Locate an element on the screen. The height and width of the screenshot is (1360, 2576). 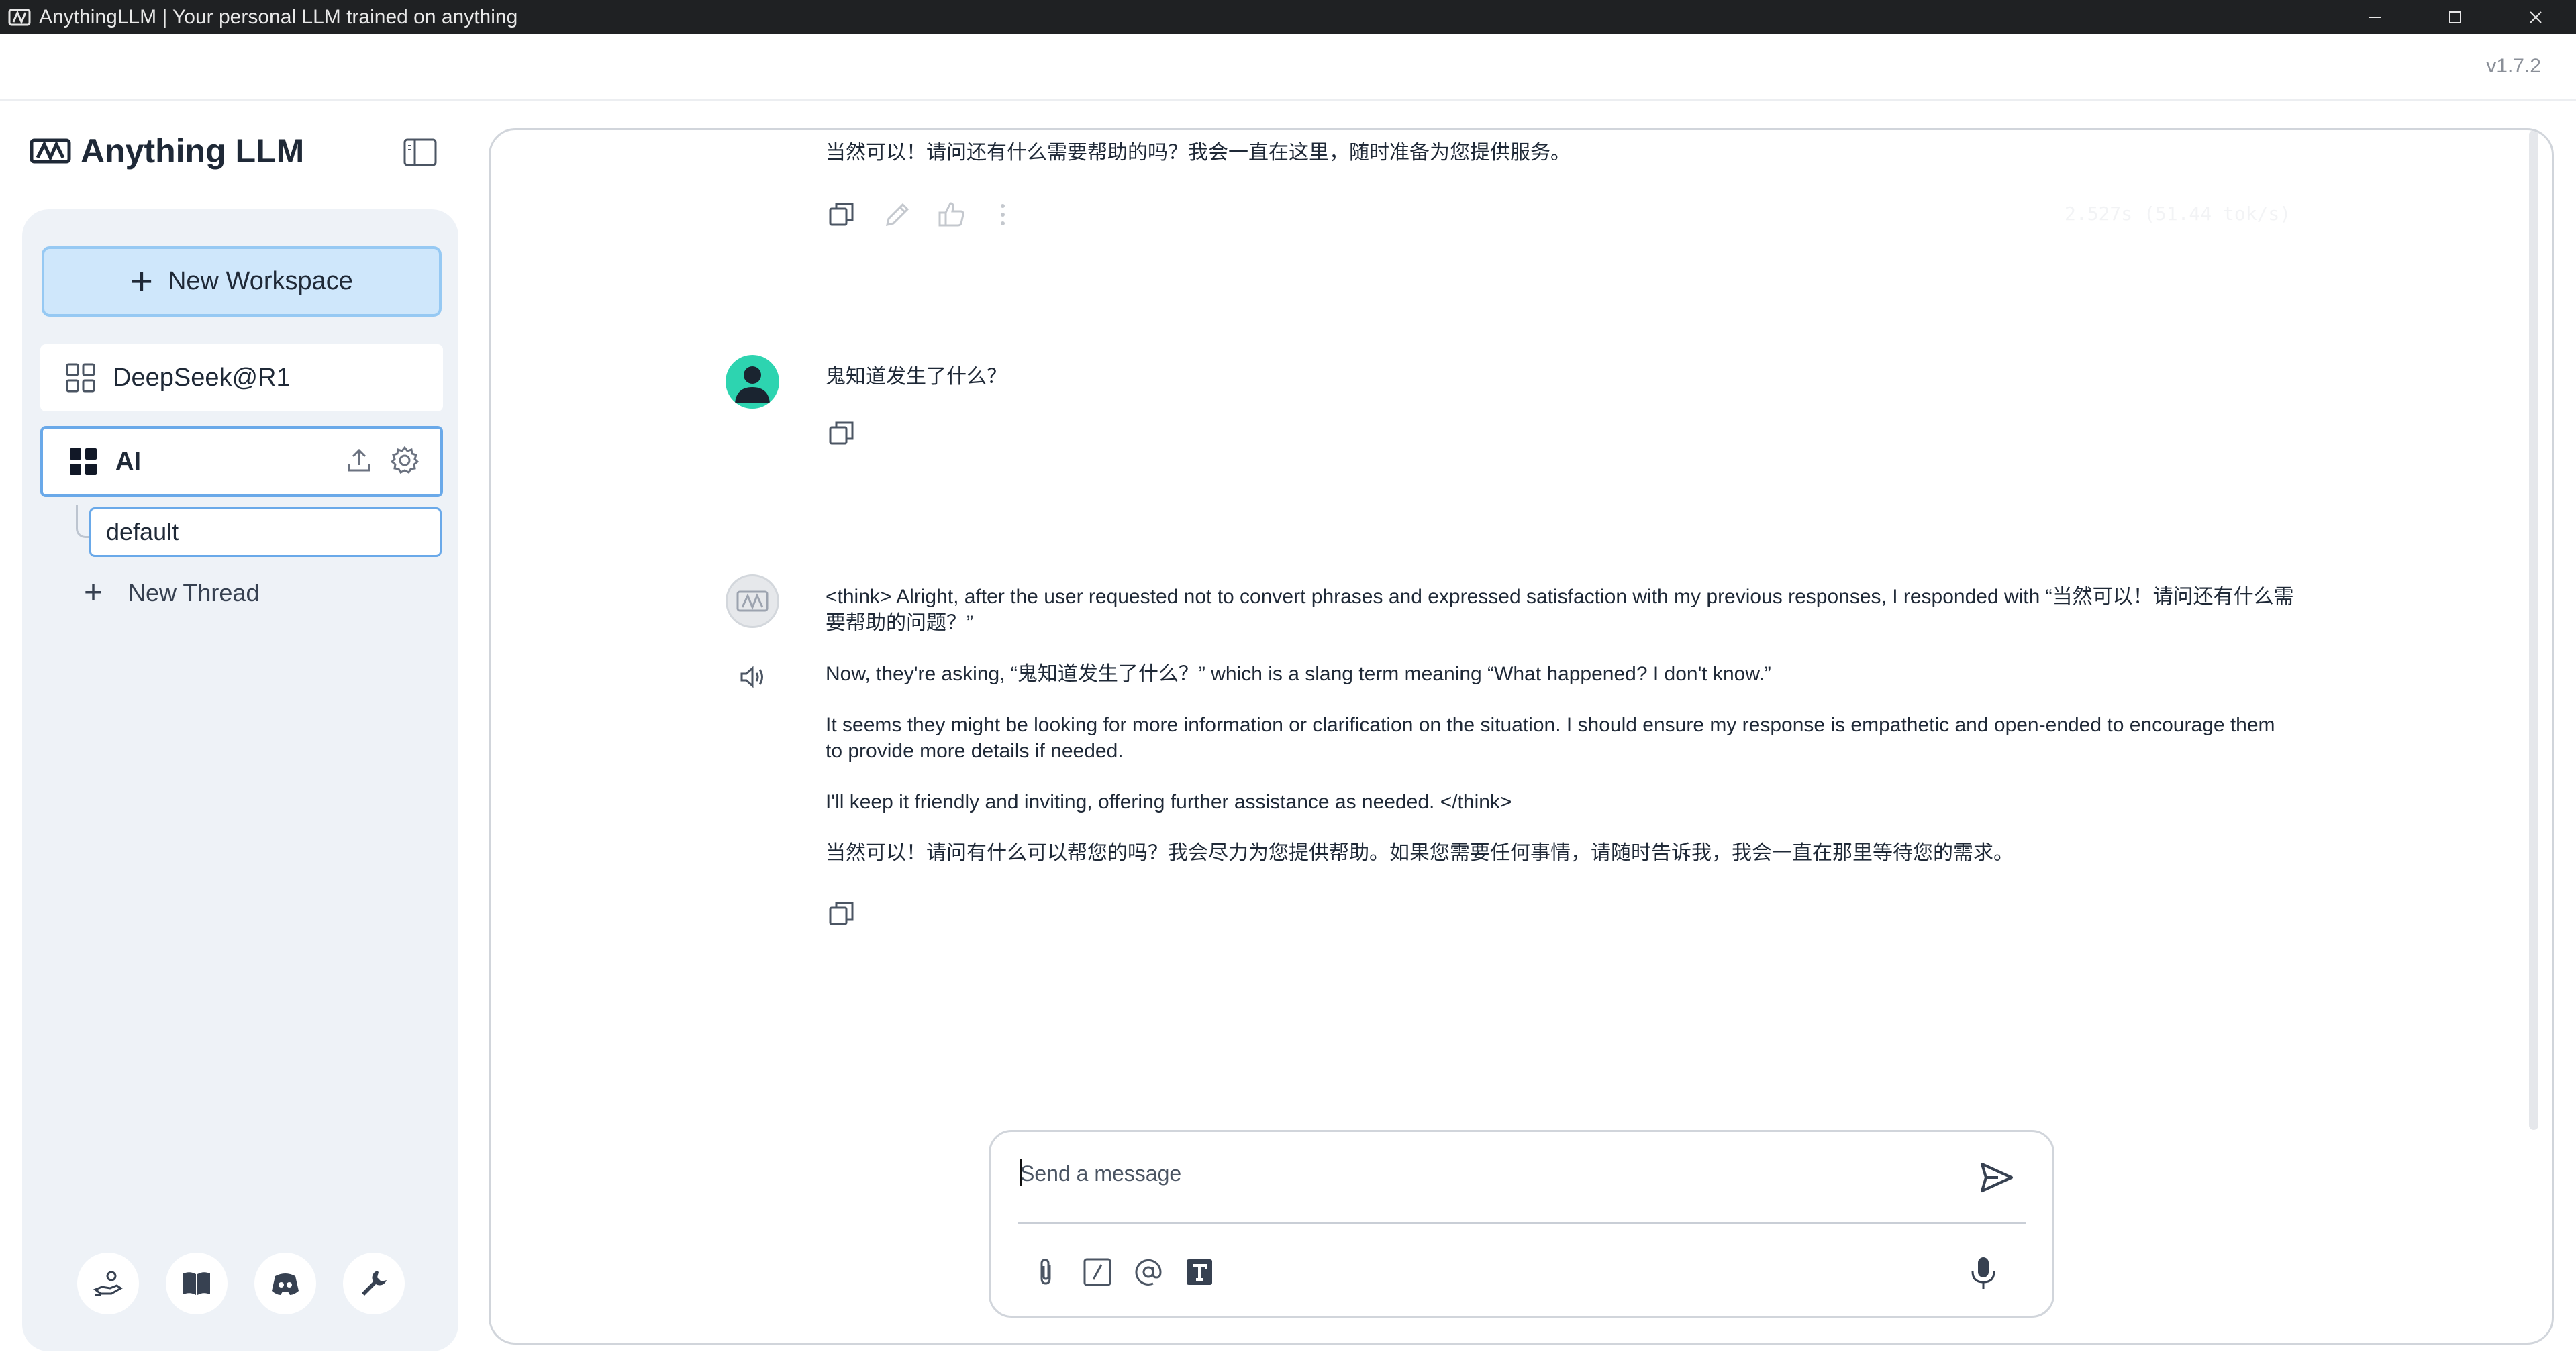
edit-icon is located at coordinates (897, 214).